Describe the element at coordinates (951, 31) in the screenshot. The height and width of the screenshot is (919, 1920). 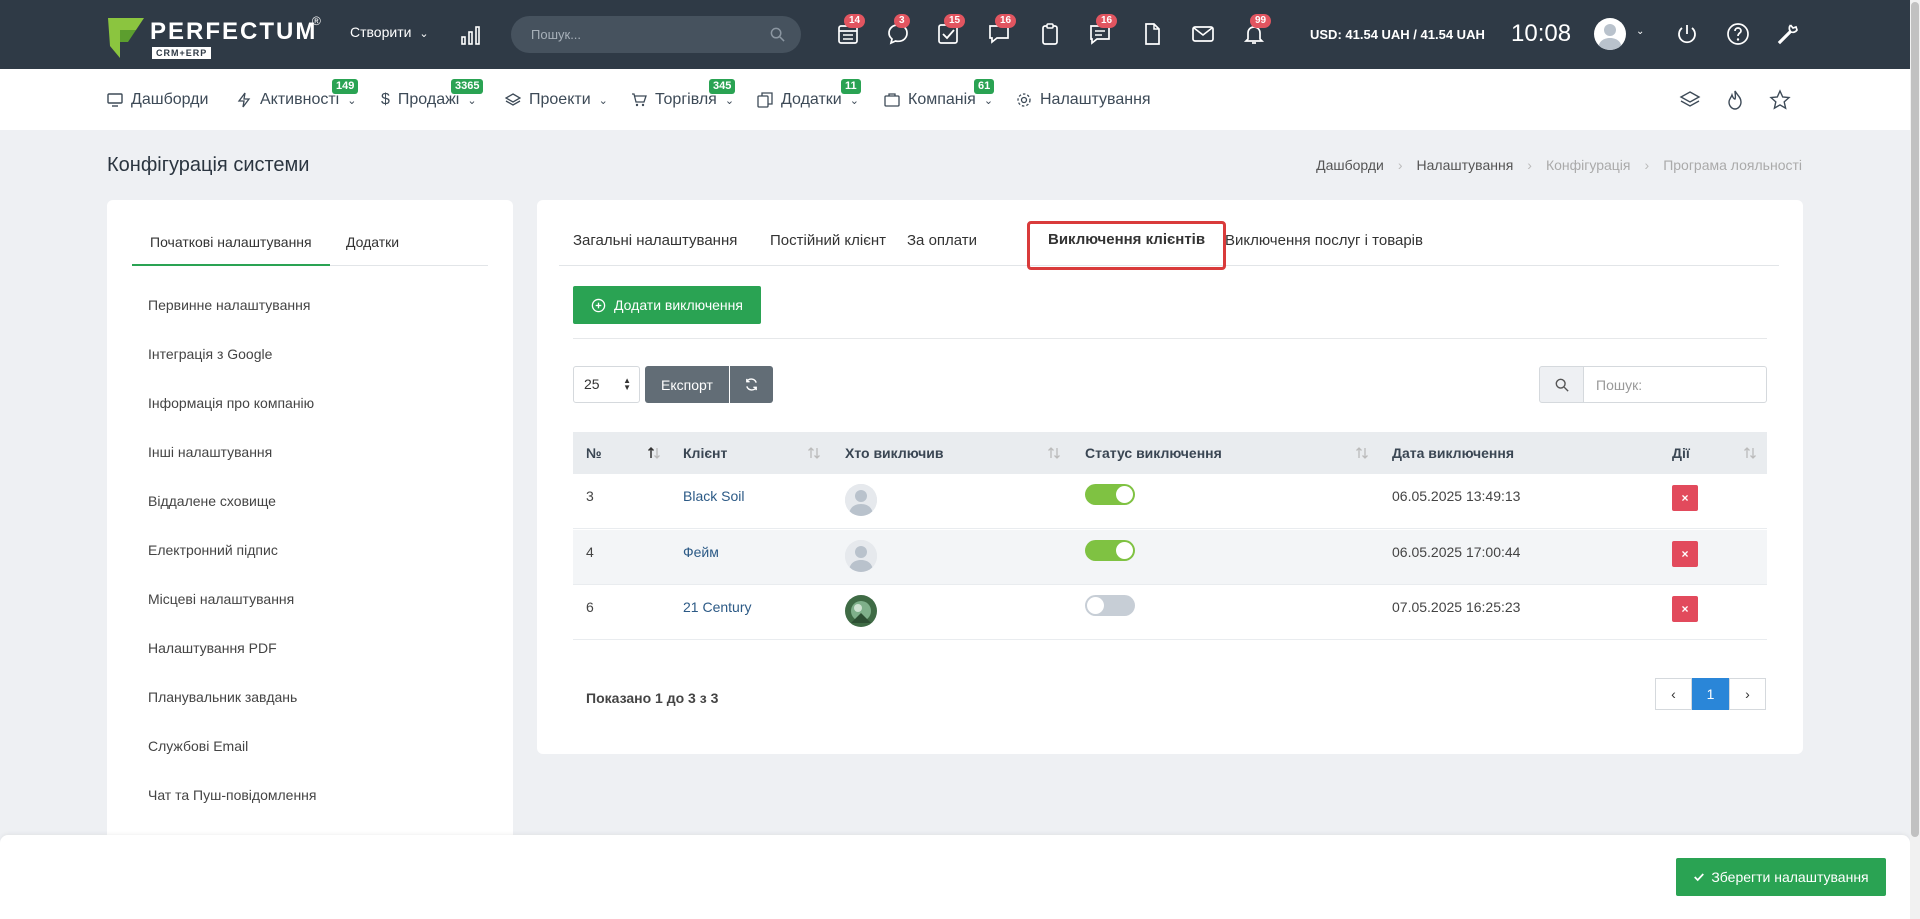
I see `tasks-notifications: 15` at that location.